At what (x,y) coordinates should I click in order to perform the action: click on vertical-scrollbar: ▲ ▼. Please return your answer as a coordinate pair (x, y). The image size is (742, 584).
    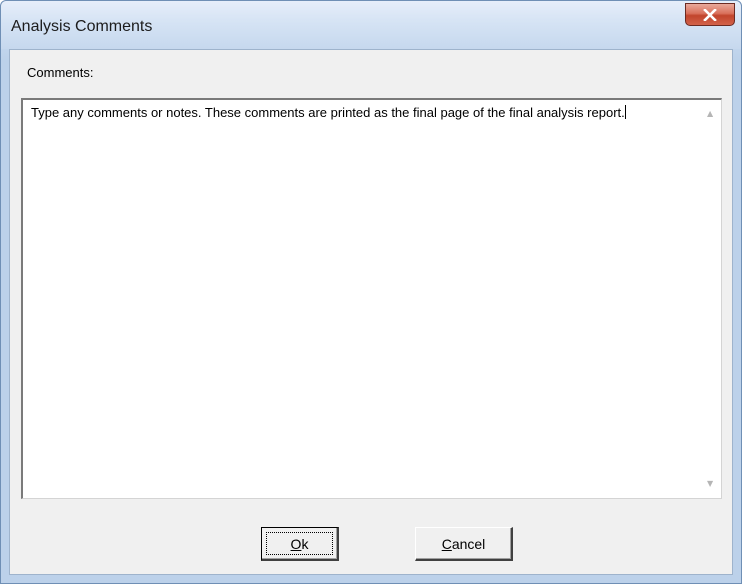
    Looking at the image, I should click on (711, 299).